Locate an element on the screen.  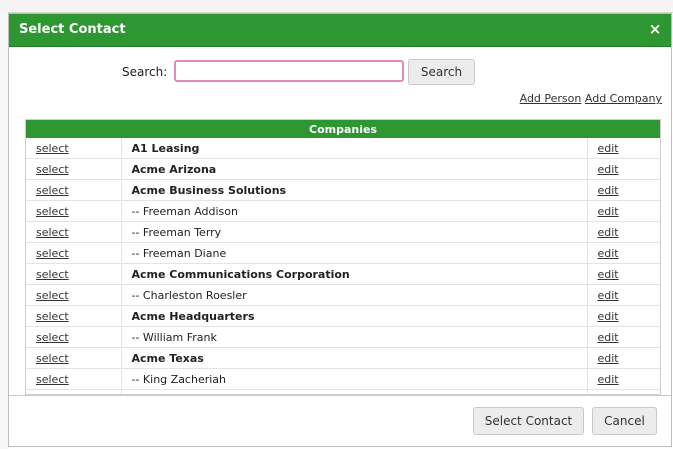
table-row: select -- Freeman Diane edit is located at coordinates (343, 253).